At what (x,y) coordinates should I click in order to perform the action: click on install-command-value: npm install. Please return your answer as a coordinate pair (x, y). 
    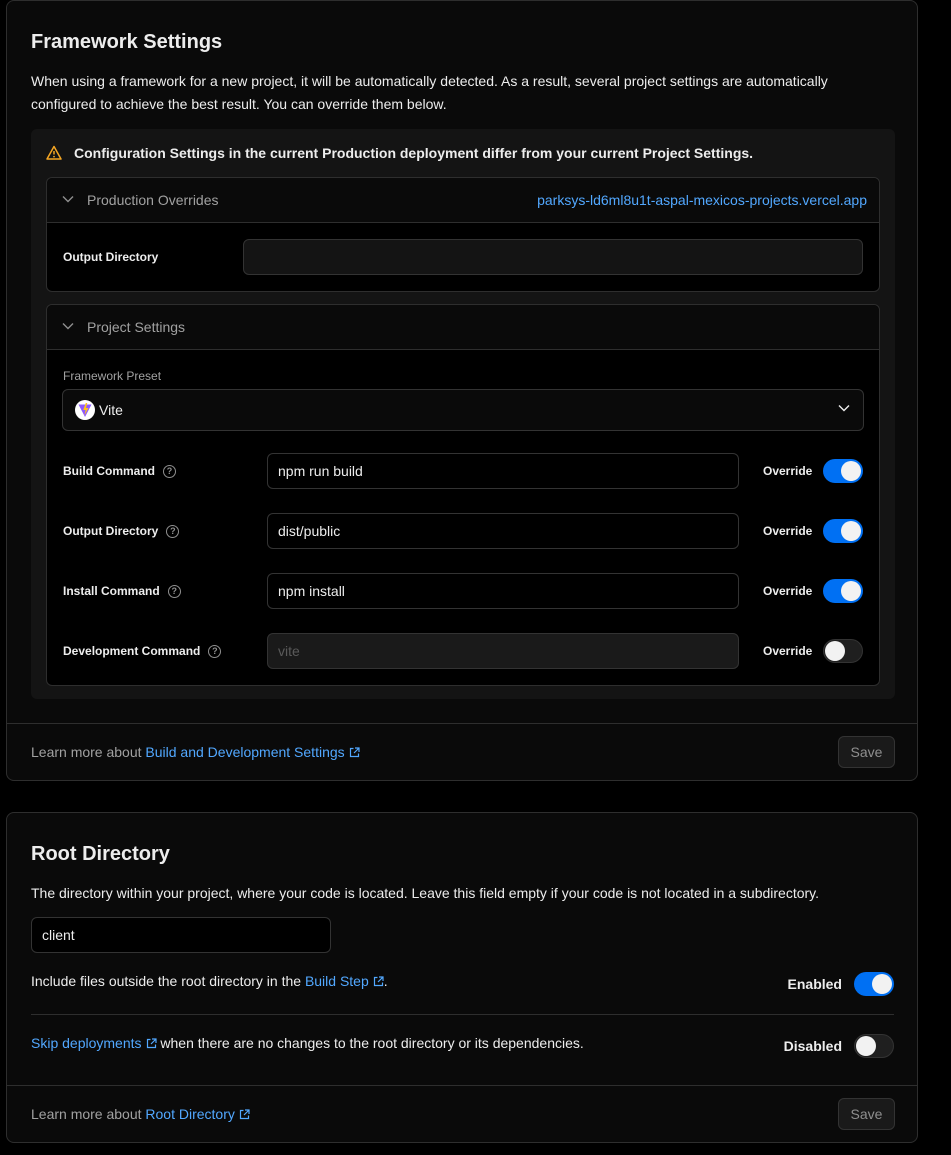
    Looking at the image, I should click on (311, 591).